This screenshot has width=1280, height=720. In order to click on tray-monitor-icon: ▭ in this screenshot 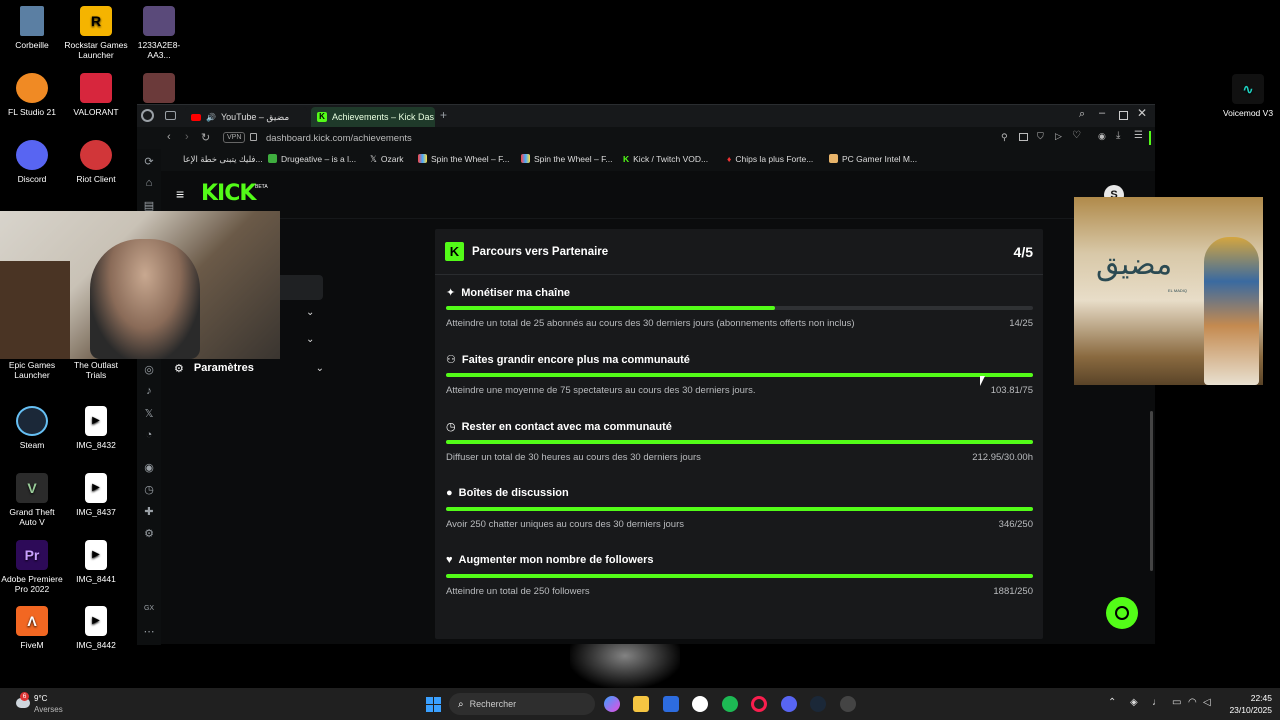, I will do `click(1176, 702)`.